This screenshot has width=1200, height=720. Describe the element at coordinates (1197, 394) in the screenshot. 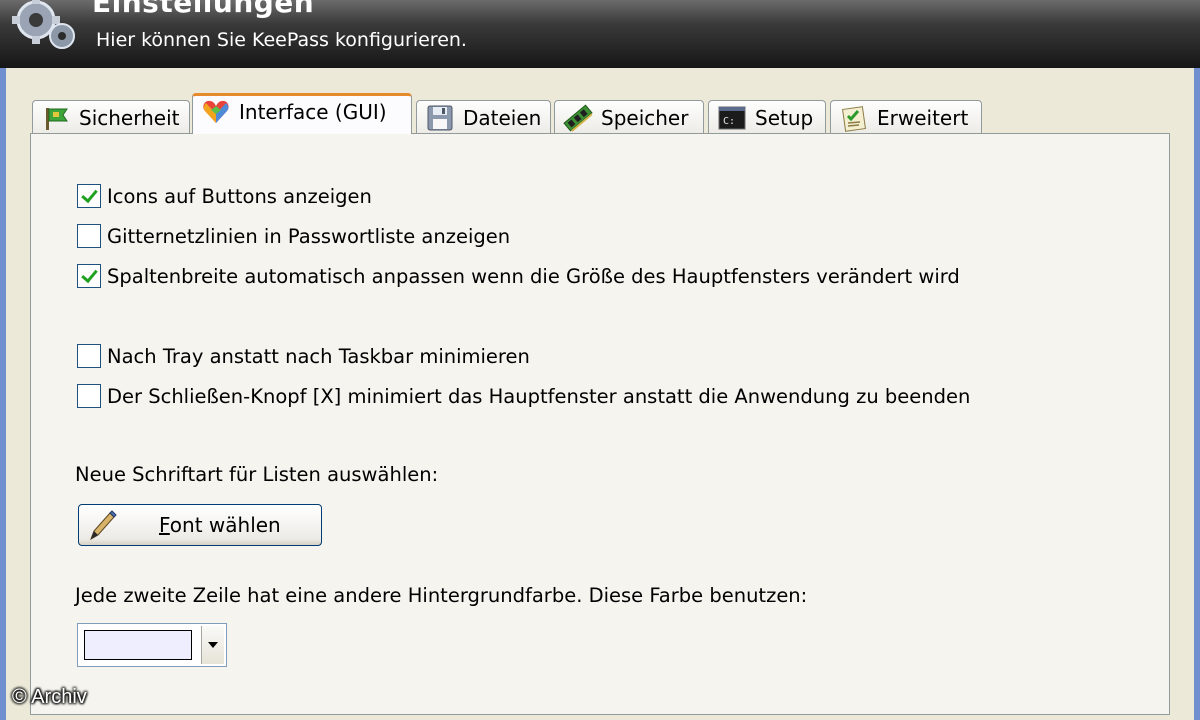

I see `window-border-right` at that location.